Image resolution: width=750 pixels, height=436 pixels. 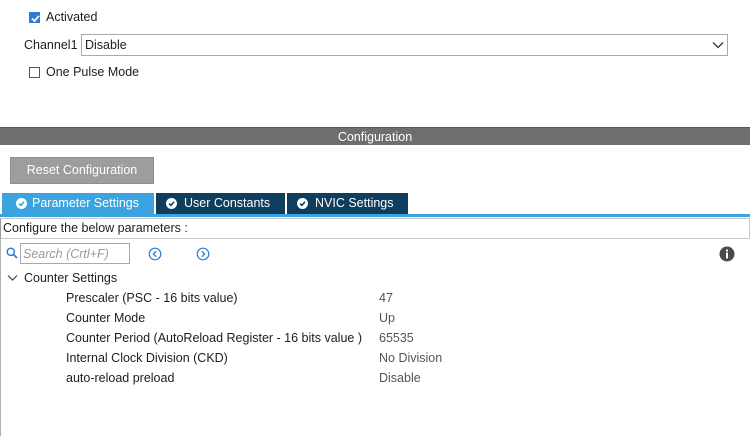 I want to click on param-value-clock-division: No Division, so click(x=410, y=358).